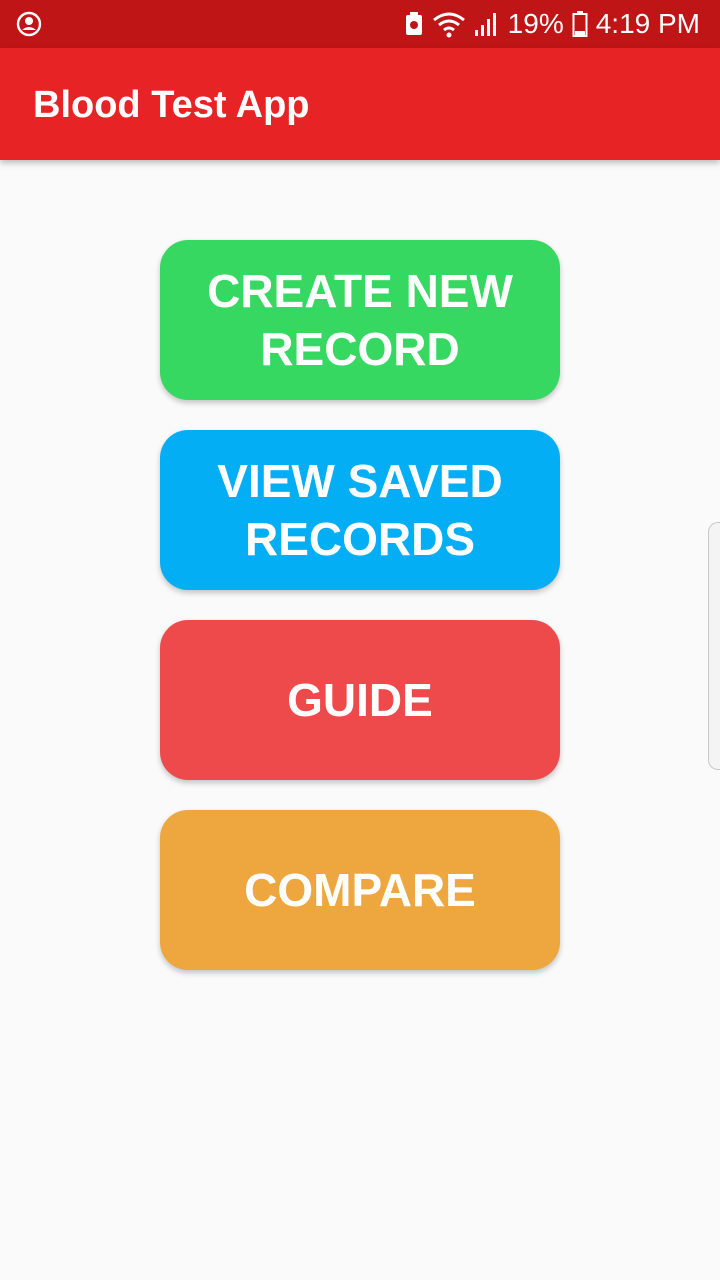 The height and width of the screenshot is (1280, 720). I want to click on clock: 4:19 PM, so click(647, 23).